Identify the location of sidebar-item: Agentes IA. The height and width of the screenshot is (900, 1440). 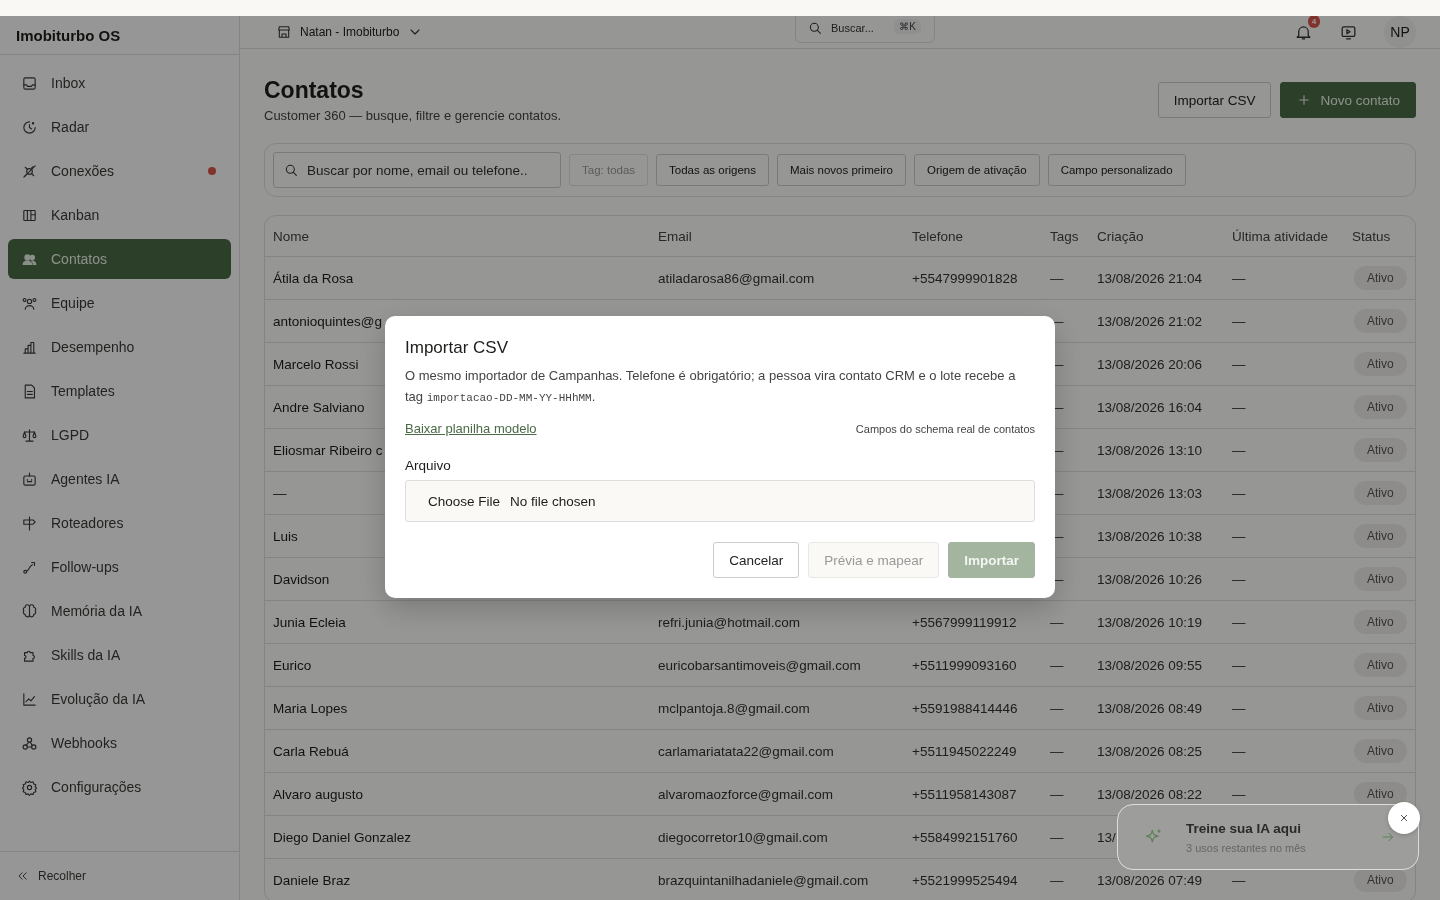
(119, 479).